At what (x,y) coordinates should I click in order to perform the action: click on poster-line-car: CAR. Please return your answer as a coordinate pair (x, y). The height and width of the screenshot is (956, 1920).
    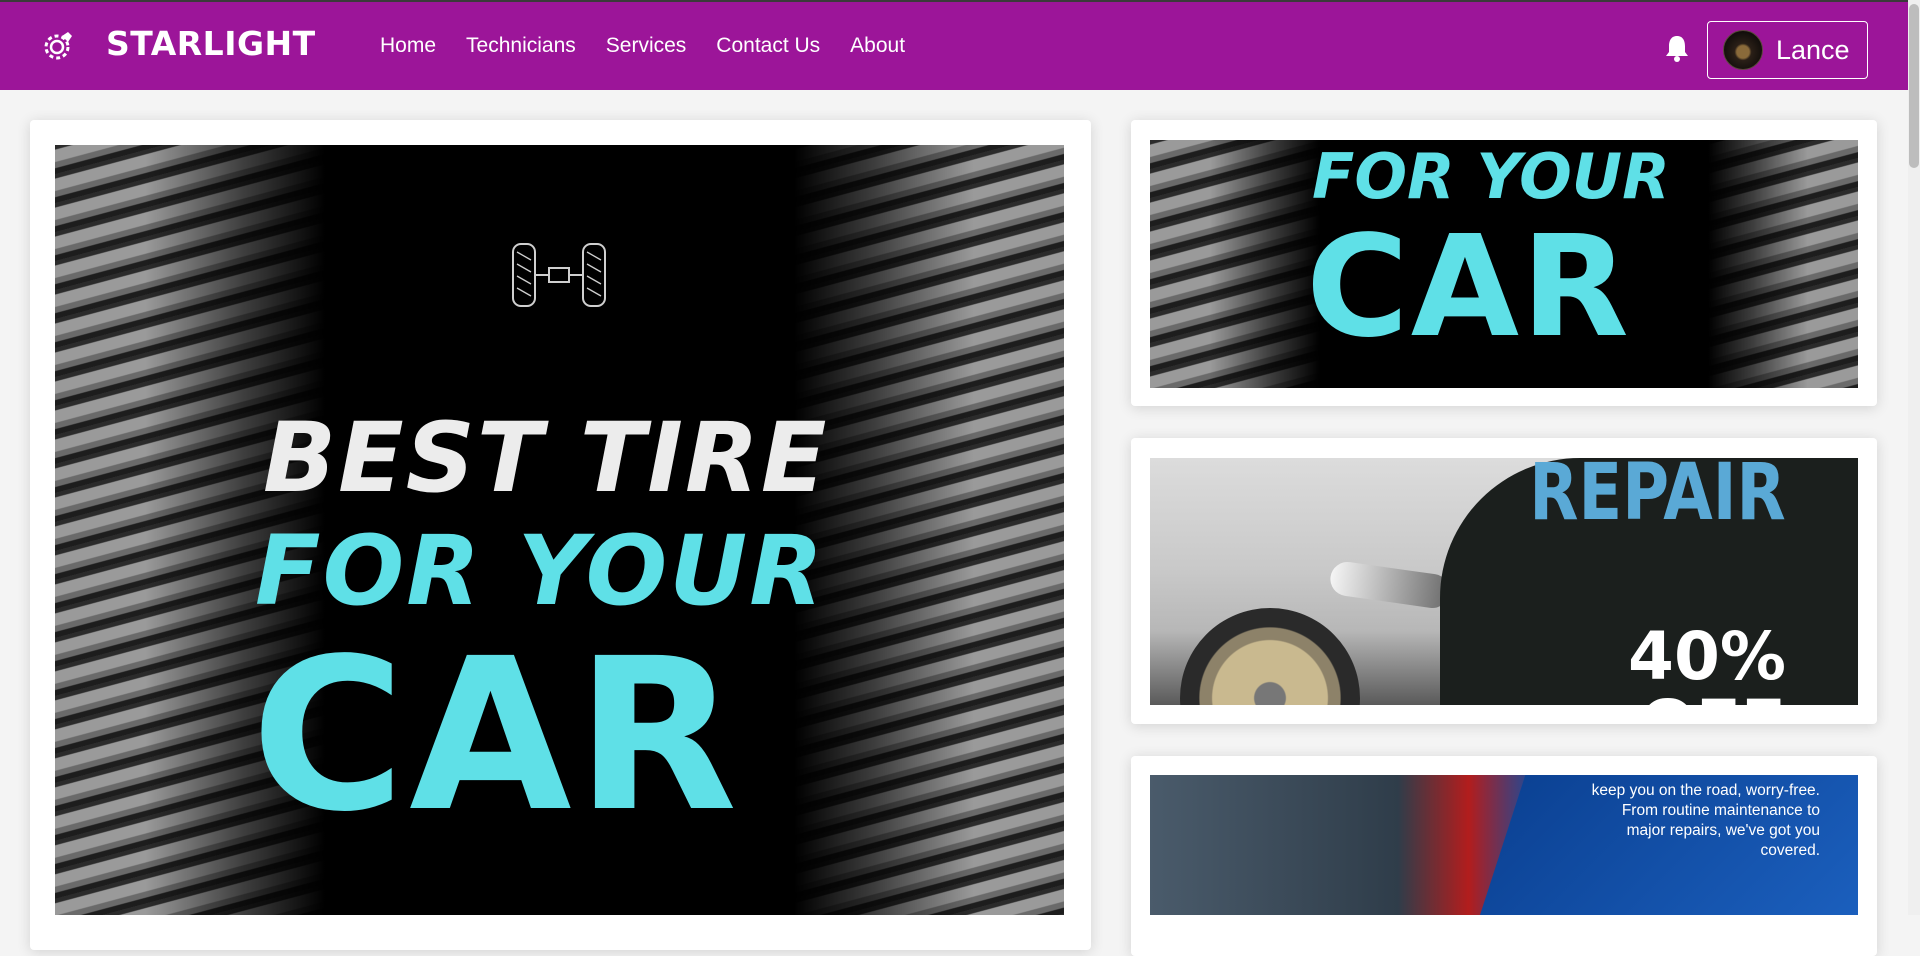
    Looking at the image, I should click on (496, 735).